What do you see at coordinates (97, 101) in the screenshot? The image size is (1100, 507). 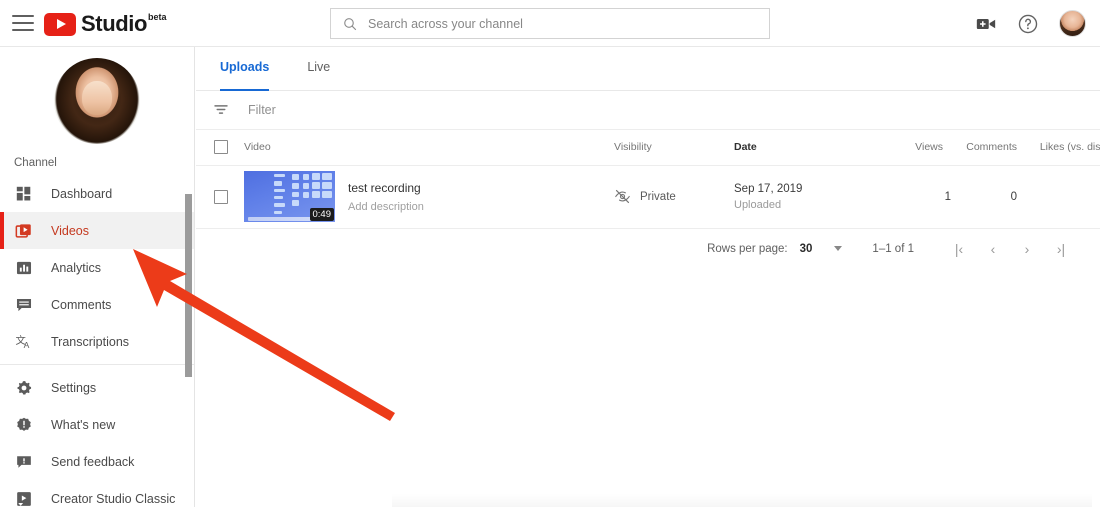 I see `channel-avatar` at bounding box center [97, 101].